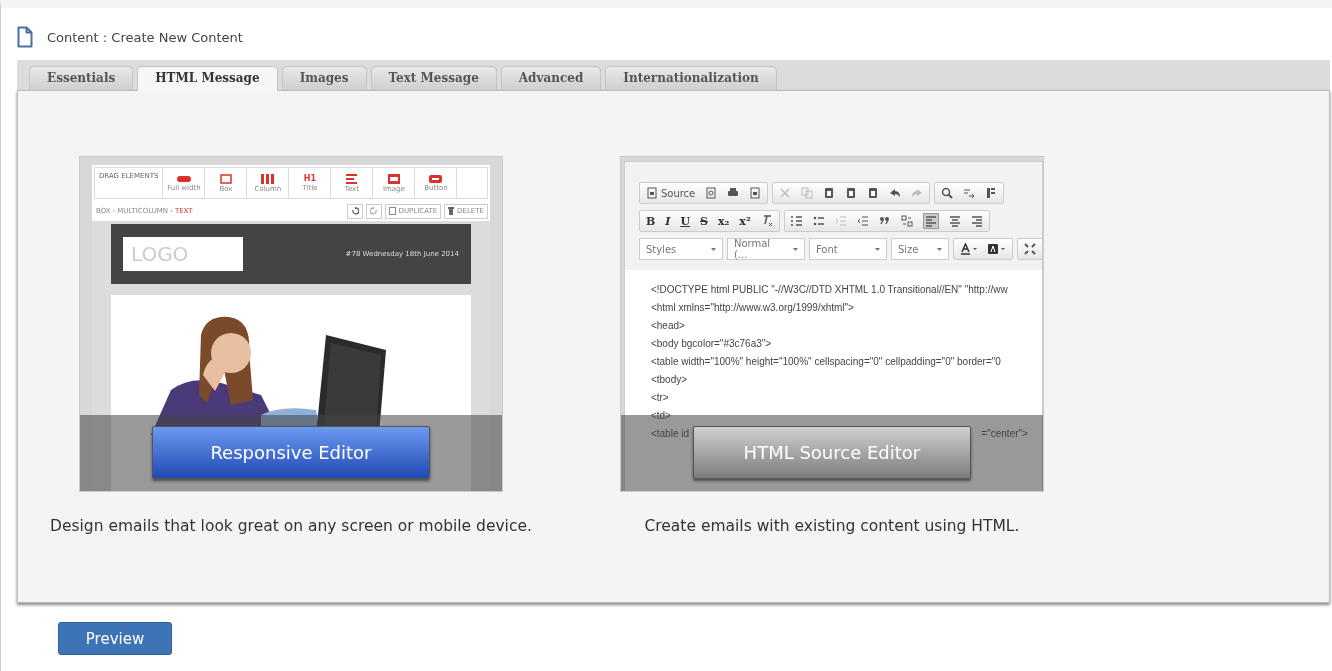 This screenshot has height=671, width=1332. What do you see at coordinates (668, 326) in the screenshot?
I see `code-line: <head>` at bounding box center [668, 326].